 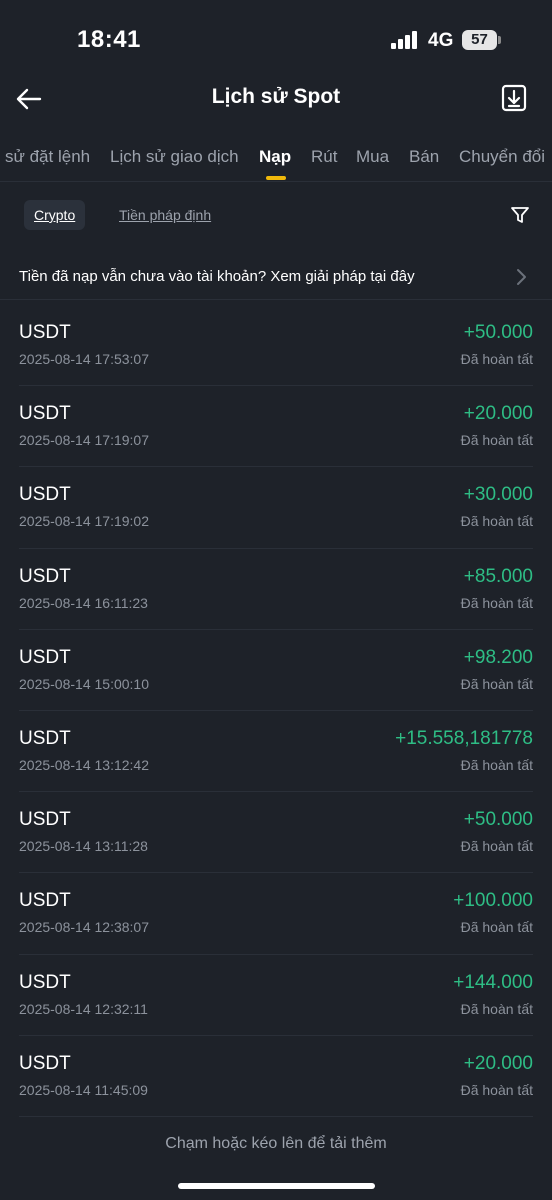 What do you see at coordinates (55, 215) in the screenshot?
I see `filter-chip-crypto: Crypto` at bounding box center [55, 215].